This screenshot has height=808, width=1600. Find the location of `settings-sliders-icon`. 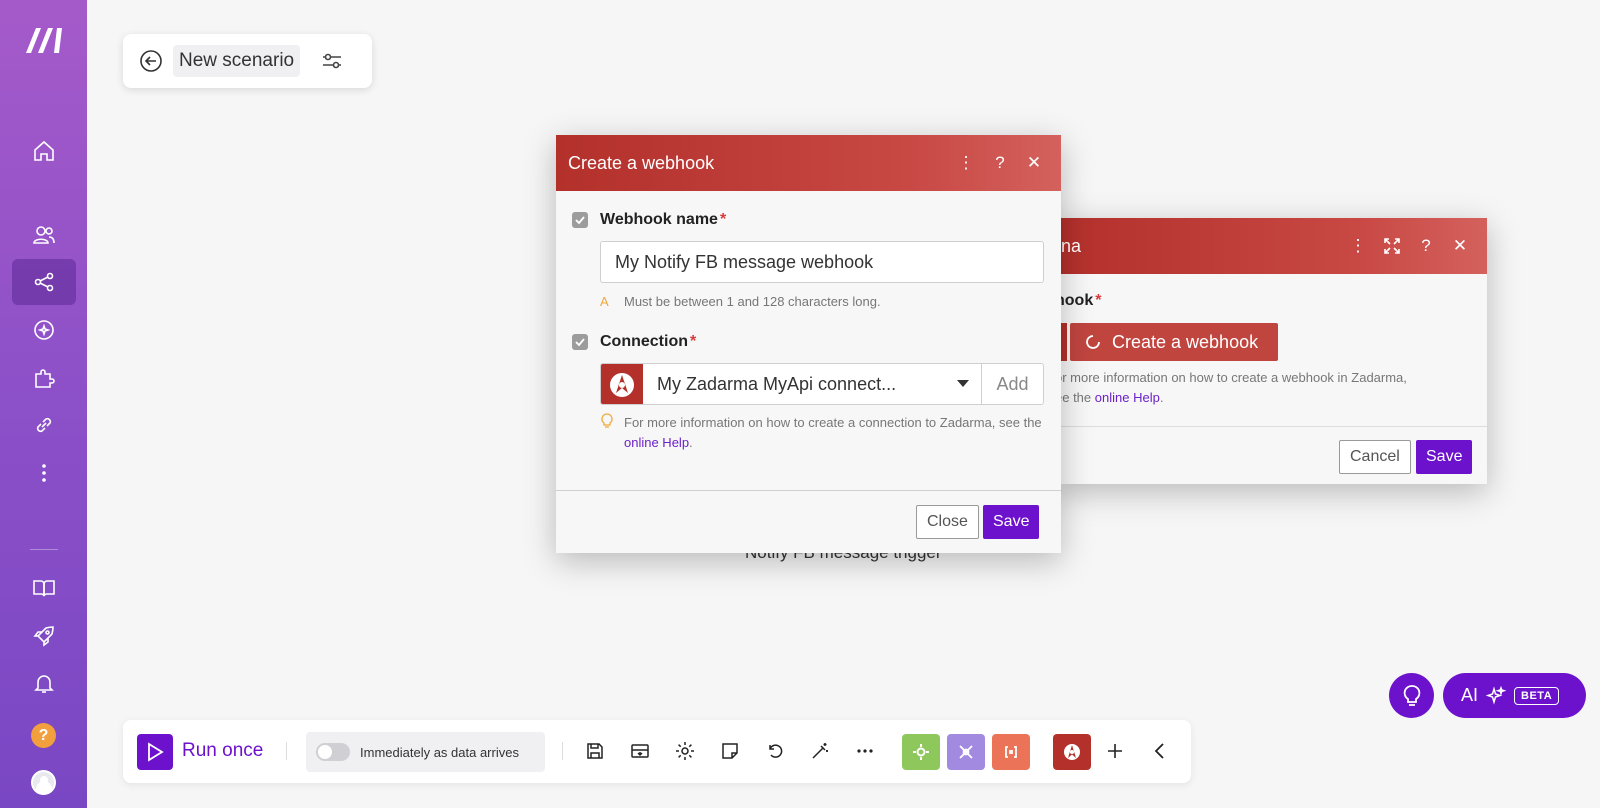

settings-sliders-icon is located at coordinates (332, 61).